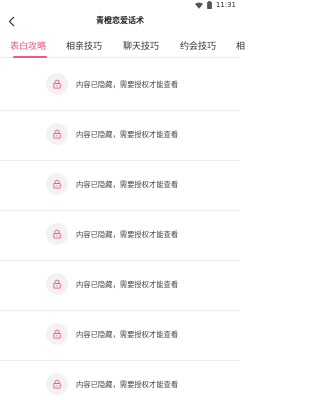  What do you see at coordinates (209, 5) in the screenshot?
I see `battery-icon` at bounding box center [209, 5].